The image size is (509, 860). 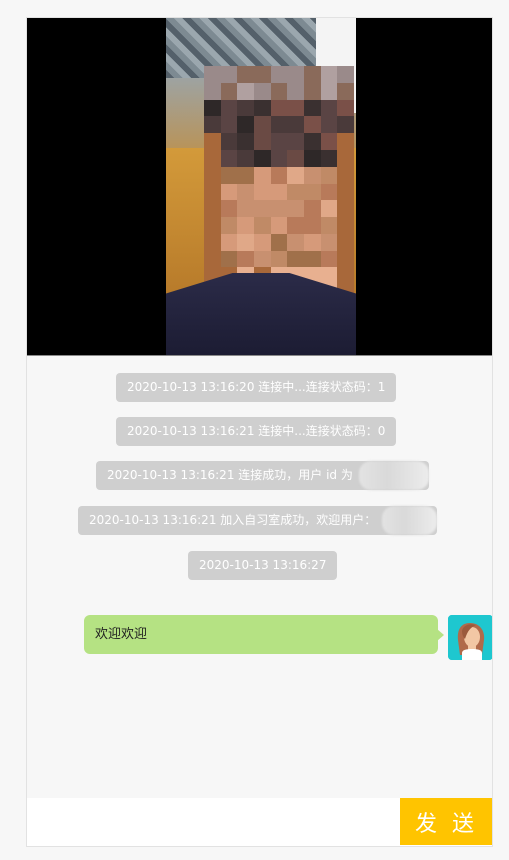 I want to click on redacted-user-id, so click(x=393, y=475).